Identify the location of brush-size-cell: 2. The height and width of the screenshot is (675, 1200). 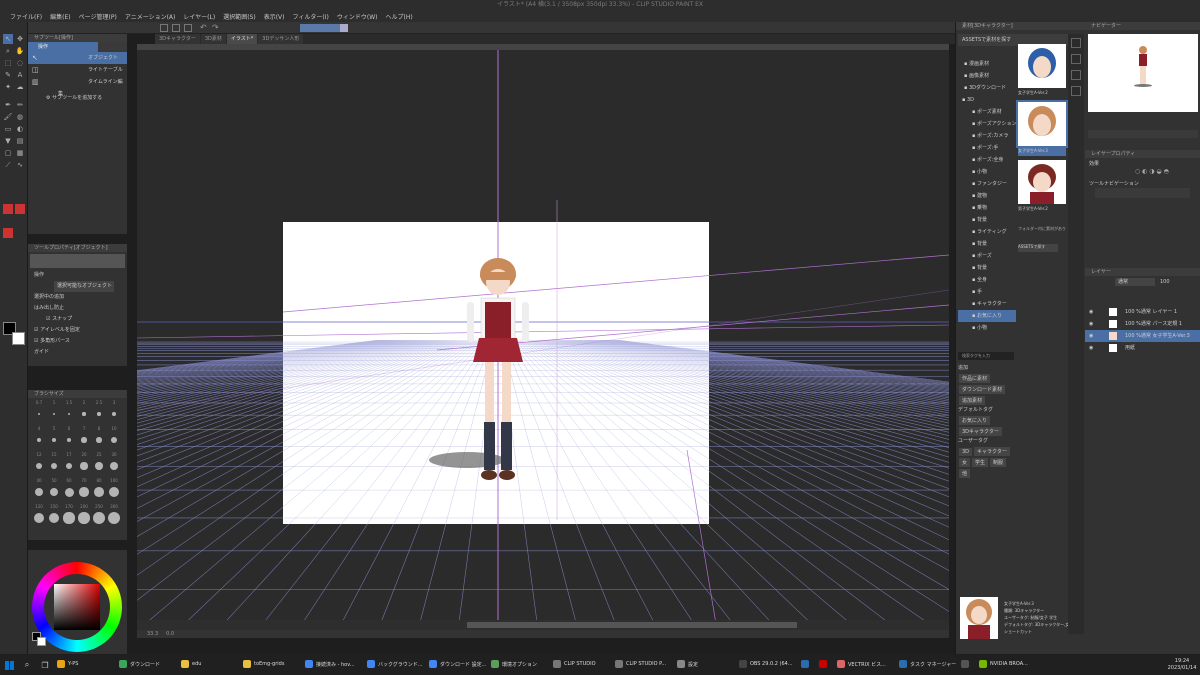
(84, 412).